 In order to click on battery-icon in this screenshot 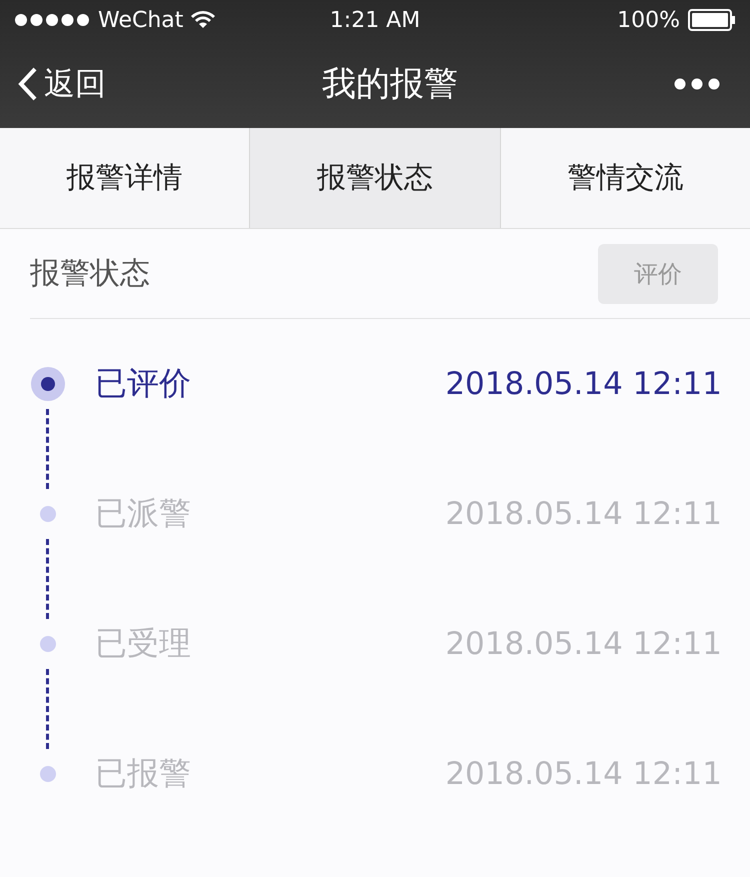, I will do `click(712, 20)`.